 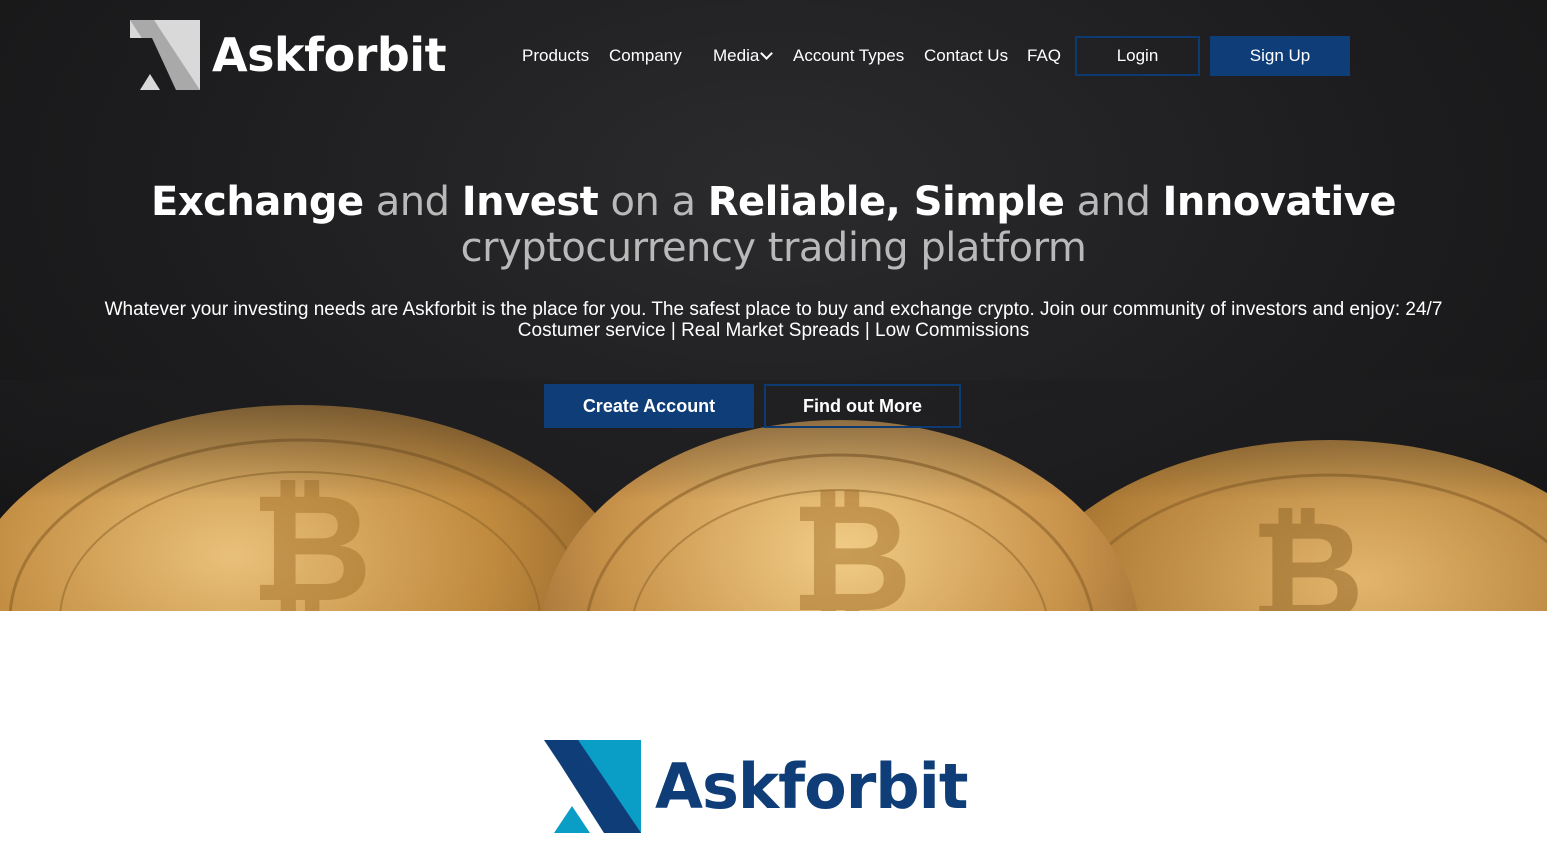 What do you see at coordinates (653, 202) in the screenshot?
I see `headline-word: on a` at bounding box center [653, 202].